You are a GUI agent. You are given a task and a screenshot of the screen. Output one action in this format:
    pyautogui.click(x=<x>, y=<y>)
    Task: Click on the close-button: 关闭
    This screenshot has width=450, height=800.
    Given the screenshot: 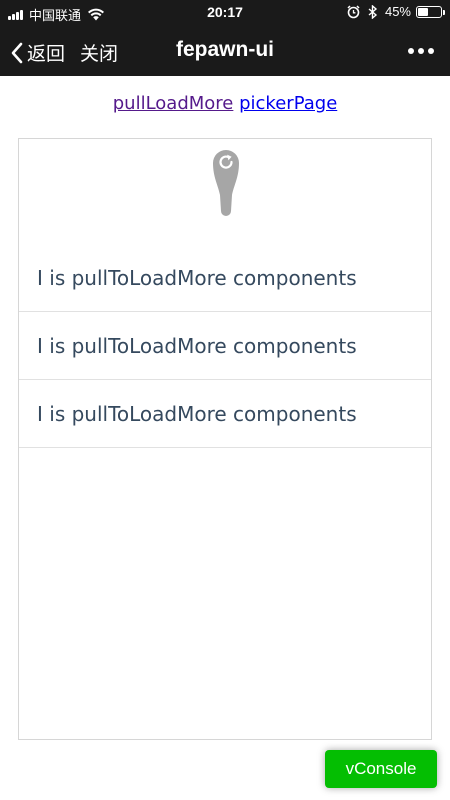 What is the action you would take?
    pyautogui.click(x=99, y=52)
    